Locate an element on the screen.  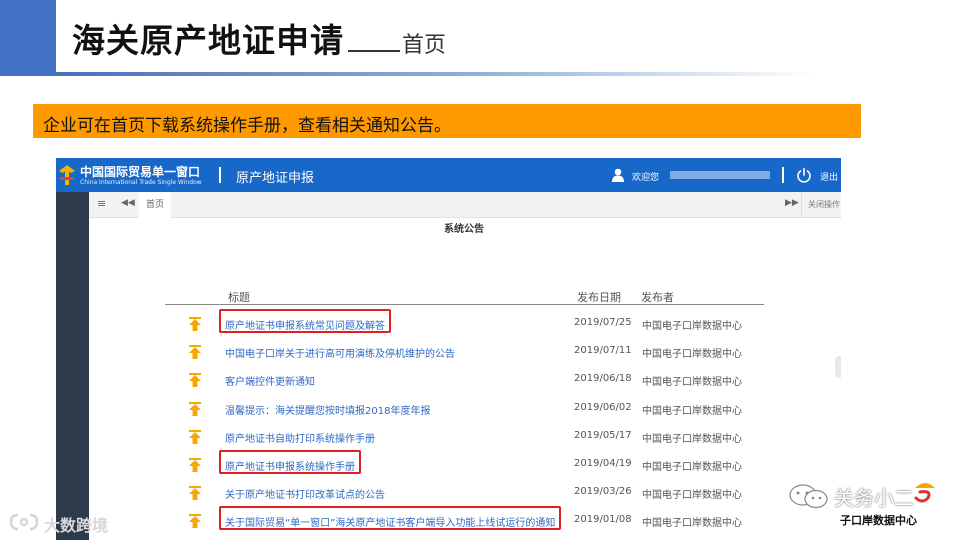
welcome-text: 欢迎您 is located at coordinates (646, 178).